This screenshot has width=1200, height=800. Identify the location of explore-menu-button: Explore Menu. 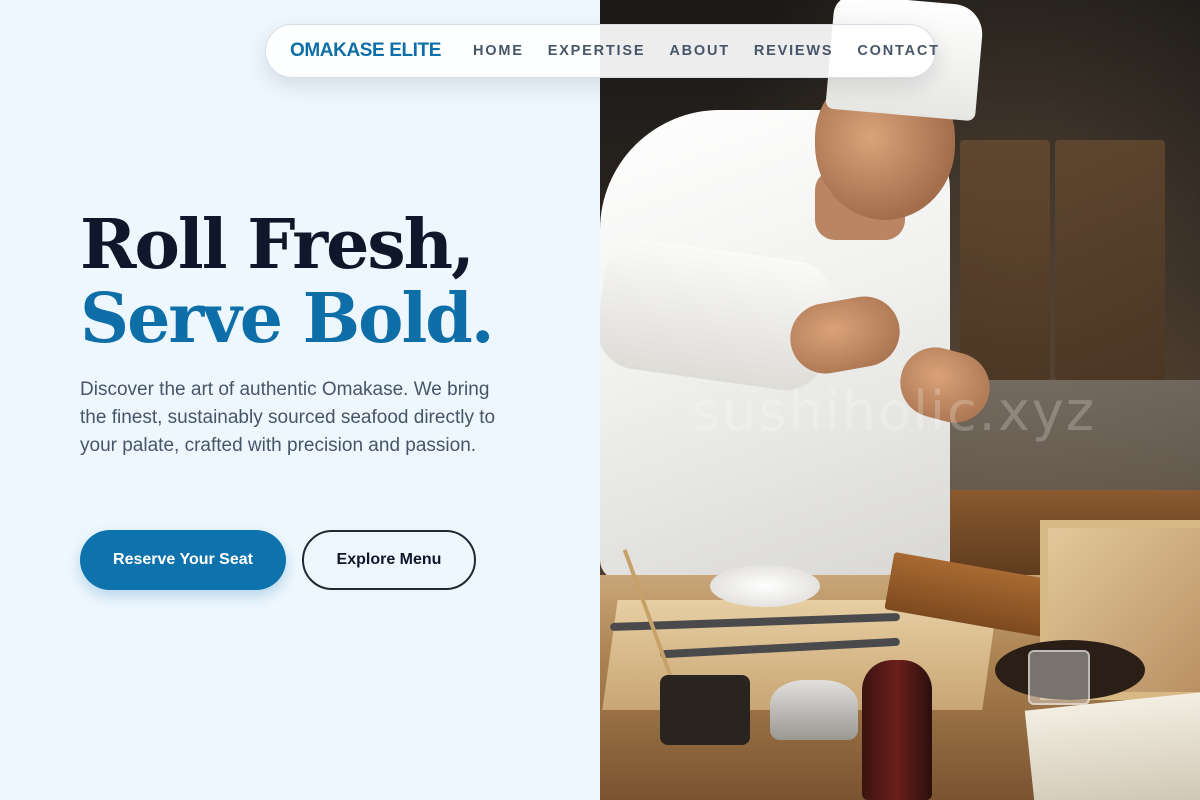
(389, 560).